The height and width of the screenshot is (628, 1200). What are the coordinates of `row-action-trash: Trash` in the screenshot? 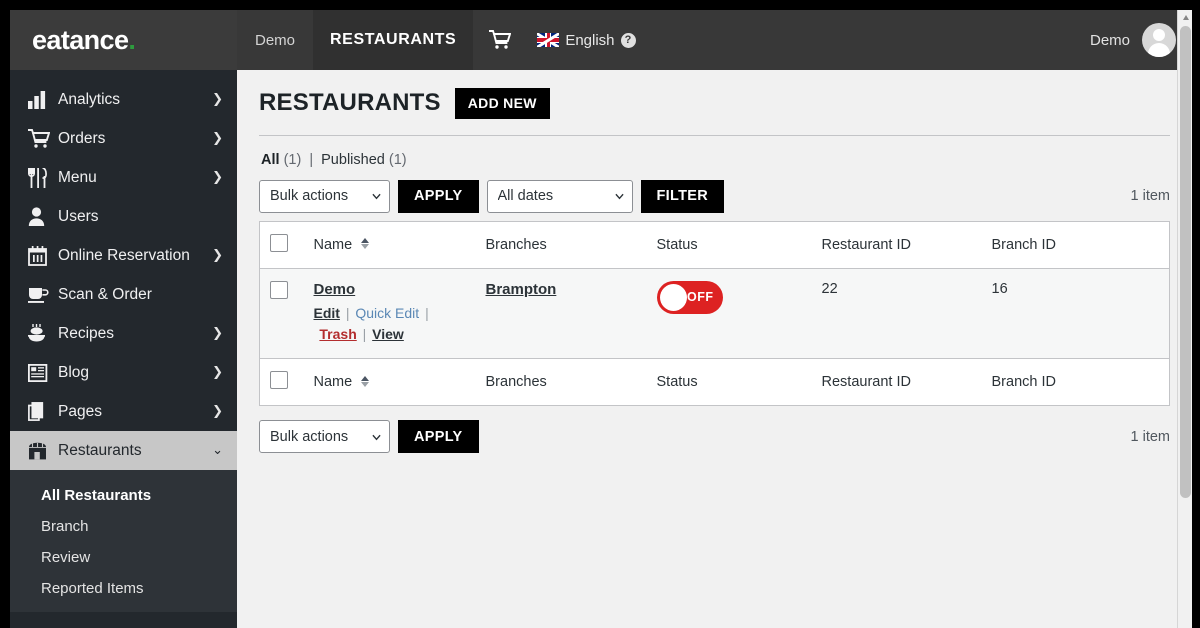 It's located at (337, 334).